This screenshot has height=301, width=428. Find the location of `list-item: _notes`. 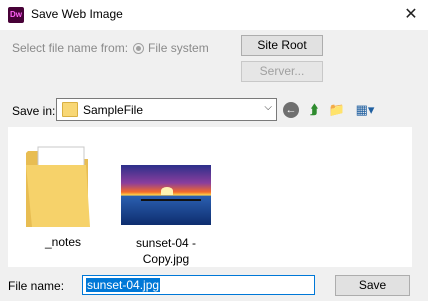

list-item: _notes is located at coordinates (63, 242).